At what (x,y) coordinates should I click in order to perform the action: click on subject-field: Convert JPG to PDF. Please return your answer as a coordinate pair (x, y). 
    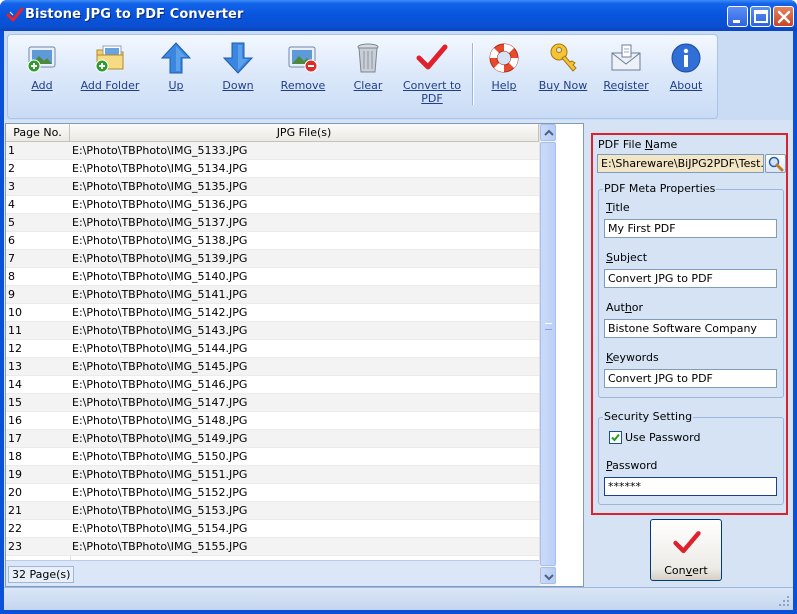
    Looking at the image, I should click on (690, 278).